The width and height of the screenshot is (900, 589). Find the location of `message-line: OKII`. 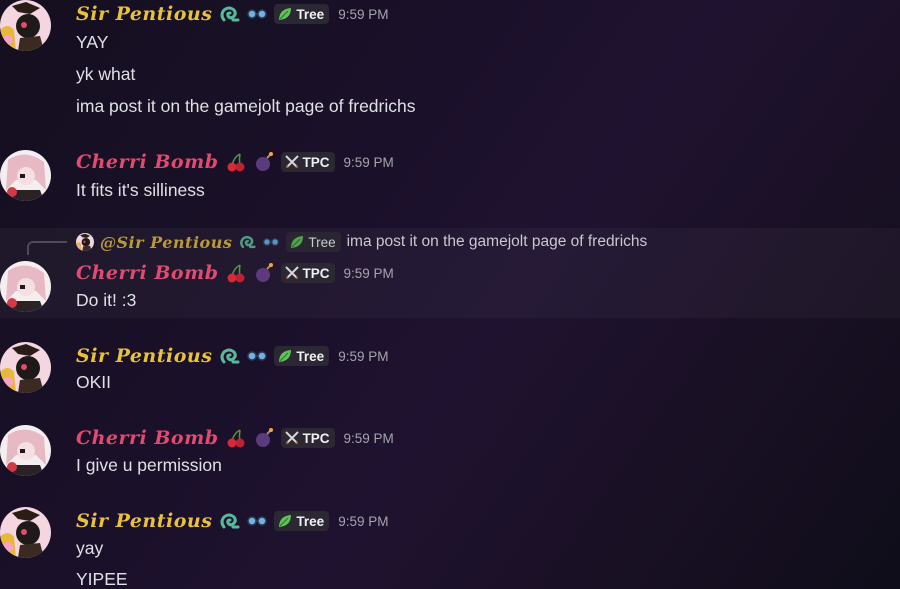

message-line: OKII is located at coordinates (94, 382).